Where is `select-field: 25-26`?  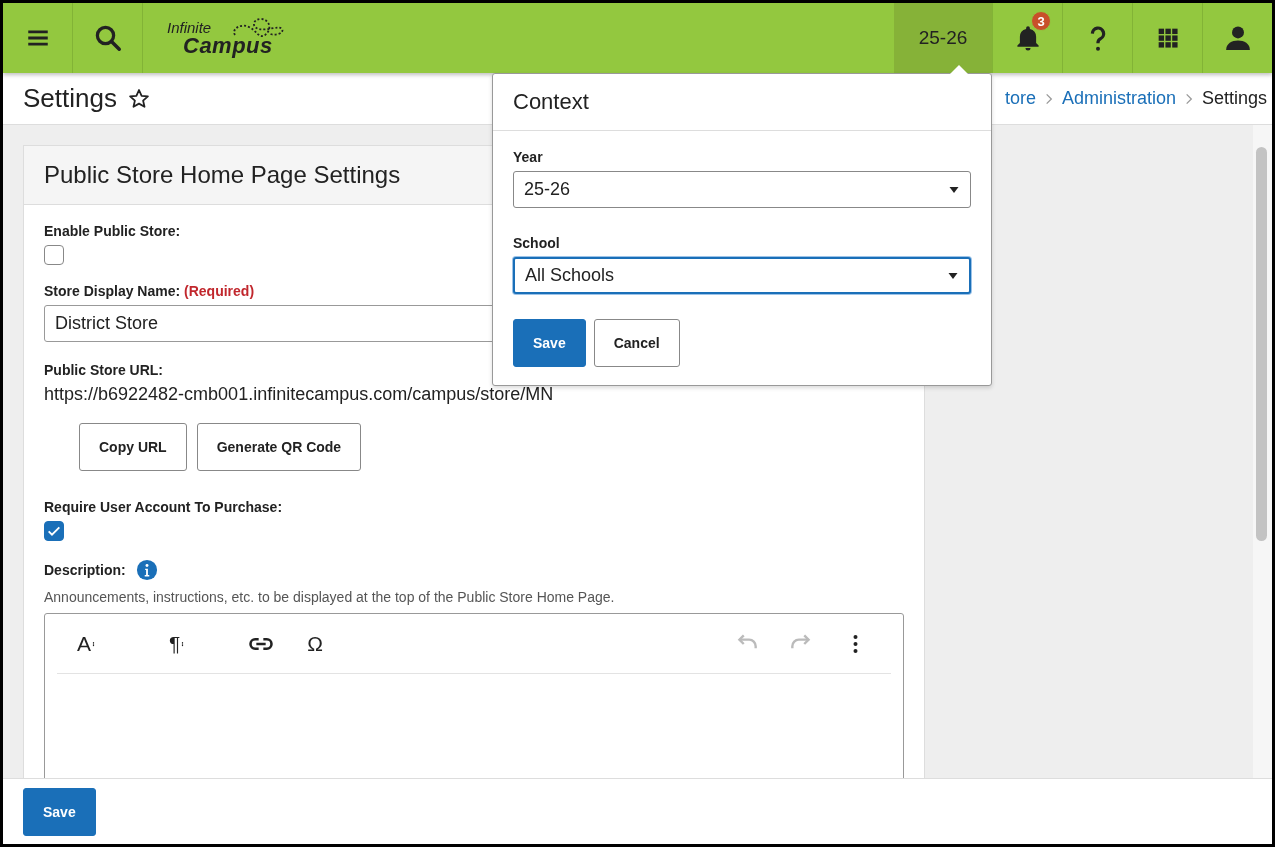
select-field: 25-26 is located at coordinates (742, 189).